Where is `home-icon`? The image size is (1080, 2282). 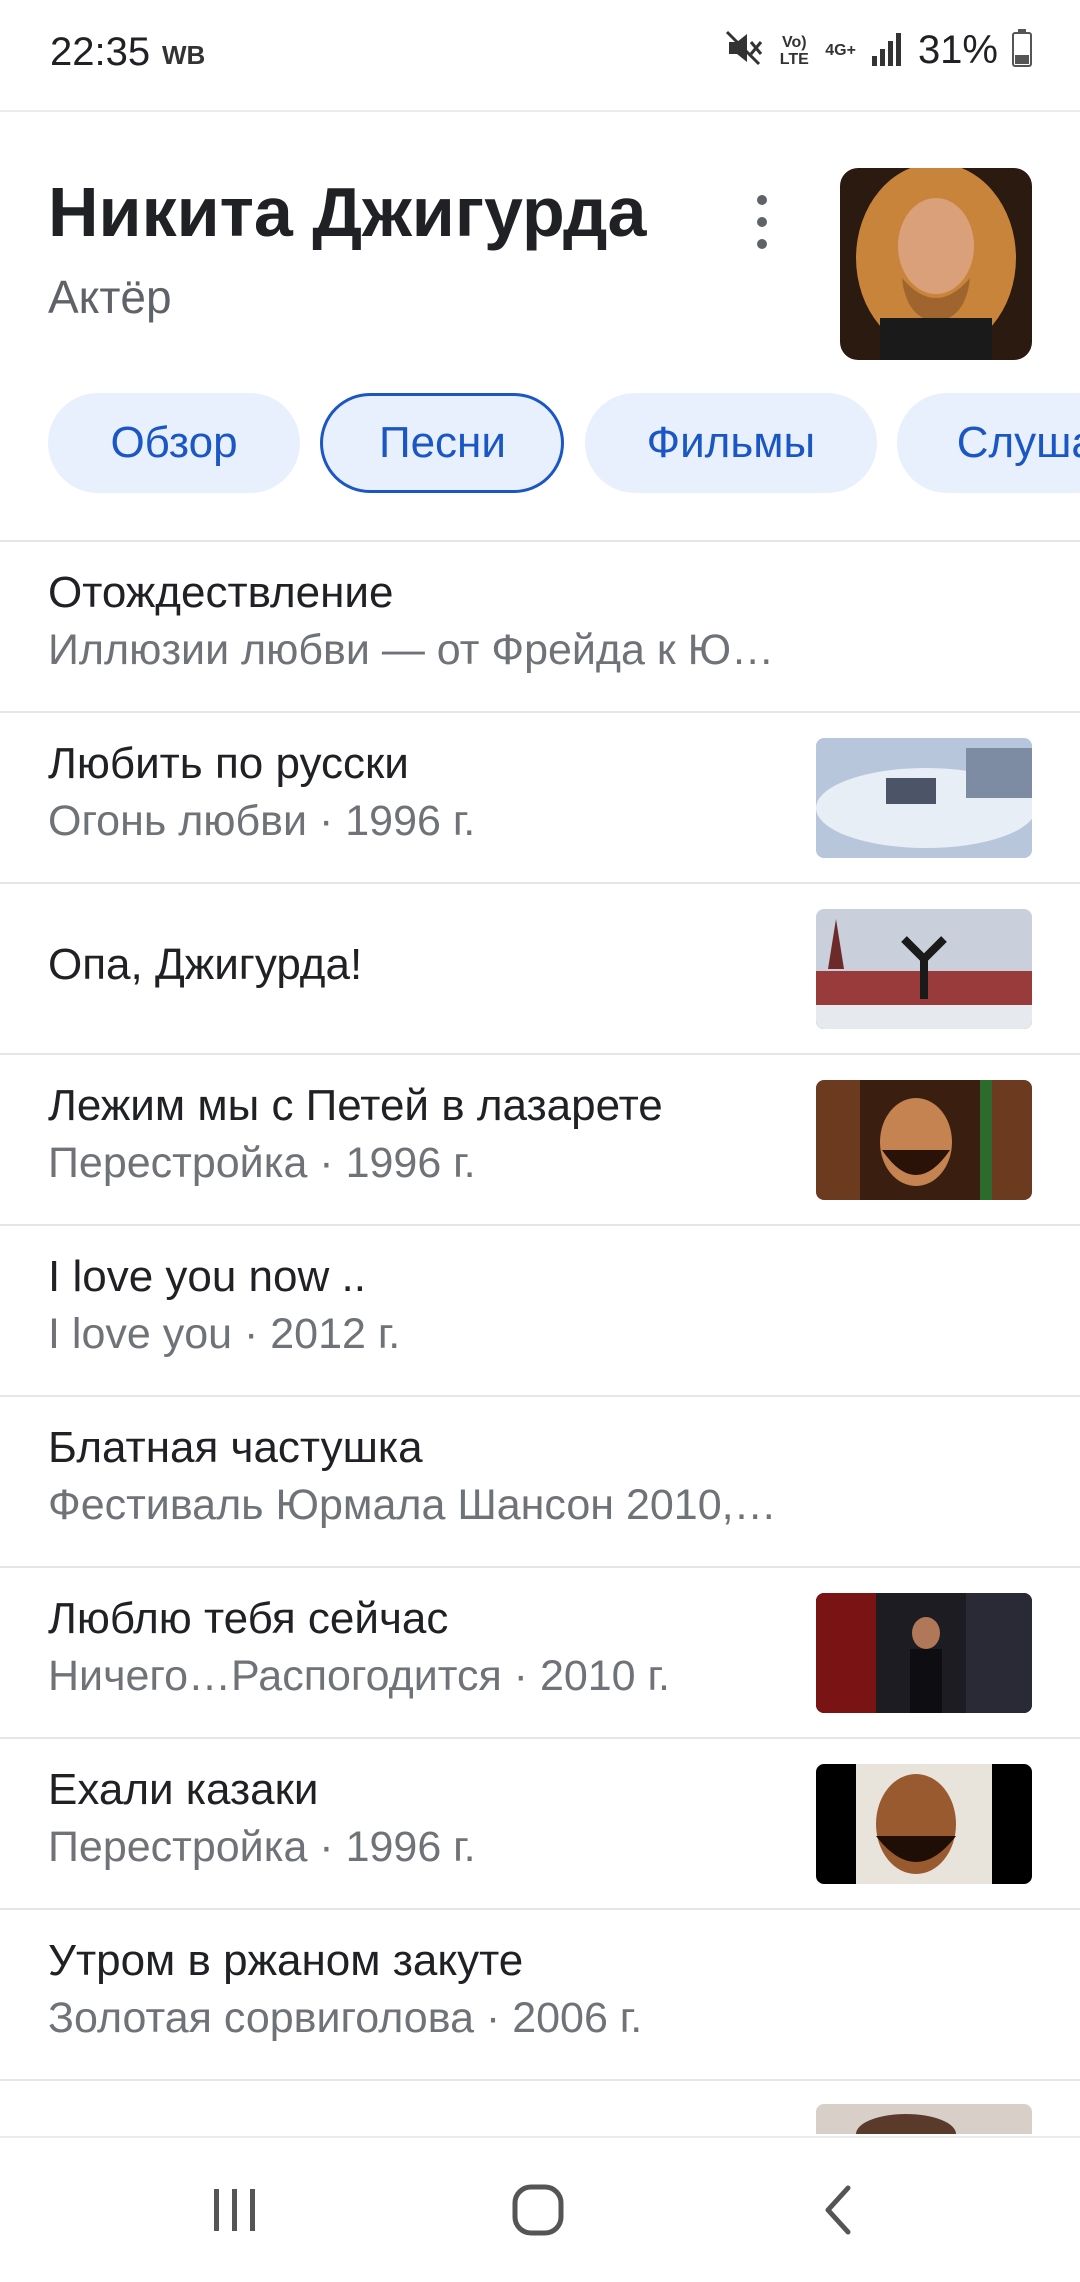
home-icon is located at coordinates (538, 2210).